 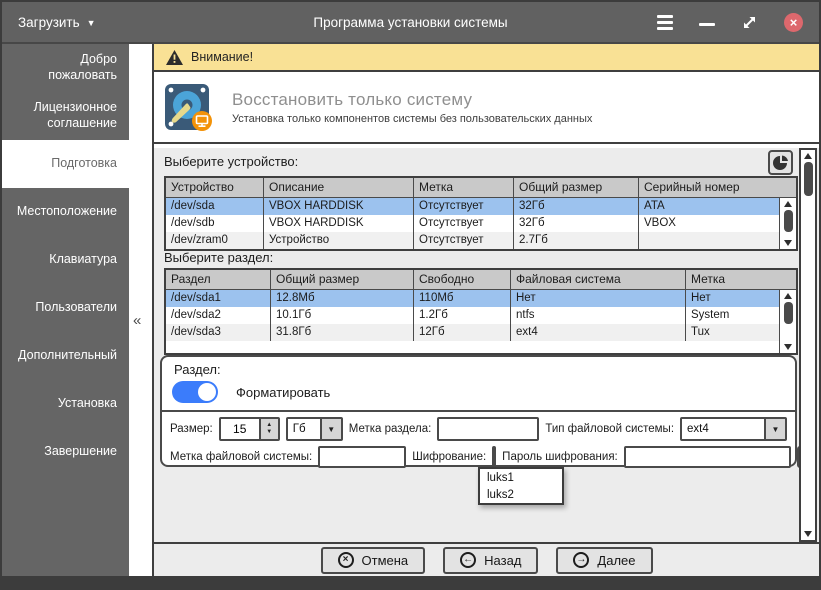 I want to click on cell-label: Нет, so click(x=701, y=298).